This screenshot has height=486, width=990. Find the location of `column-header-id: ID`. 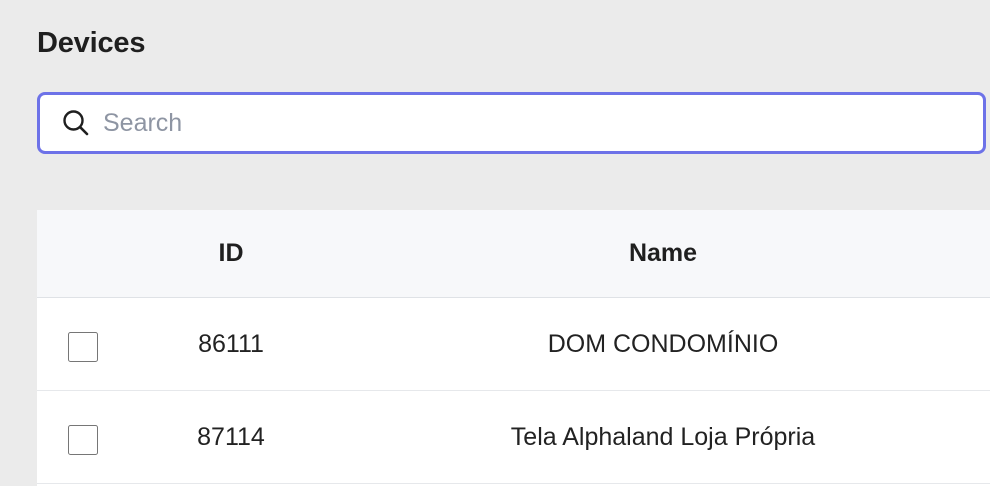

column-header-id: ID is located at coordinates (231, 253).